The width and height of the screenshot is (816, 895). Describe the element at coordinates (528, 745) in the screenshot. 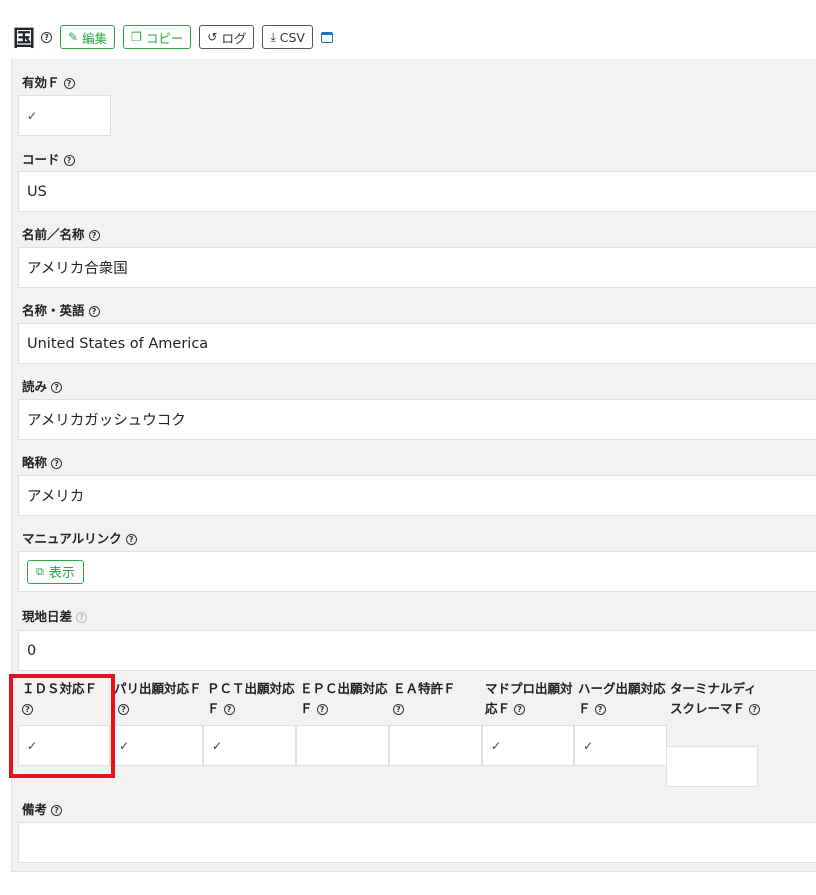

I see `flag-value-madrid: ✓` at that location.